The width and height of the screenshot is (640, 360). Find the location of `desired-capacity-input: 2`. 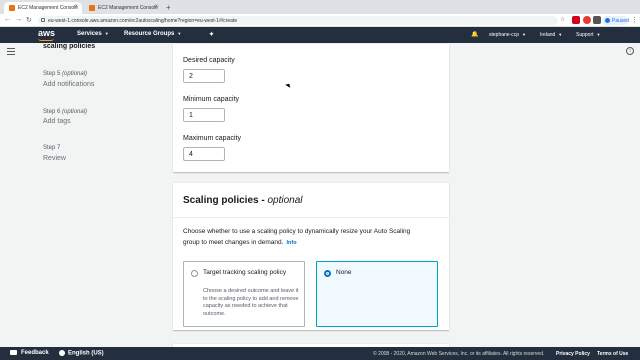

desired-capacity-input: 2 is located at coordinates (204, 76).